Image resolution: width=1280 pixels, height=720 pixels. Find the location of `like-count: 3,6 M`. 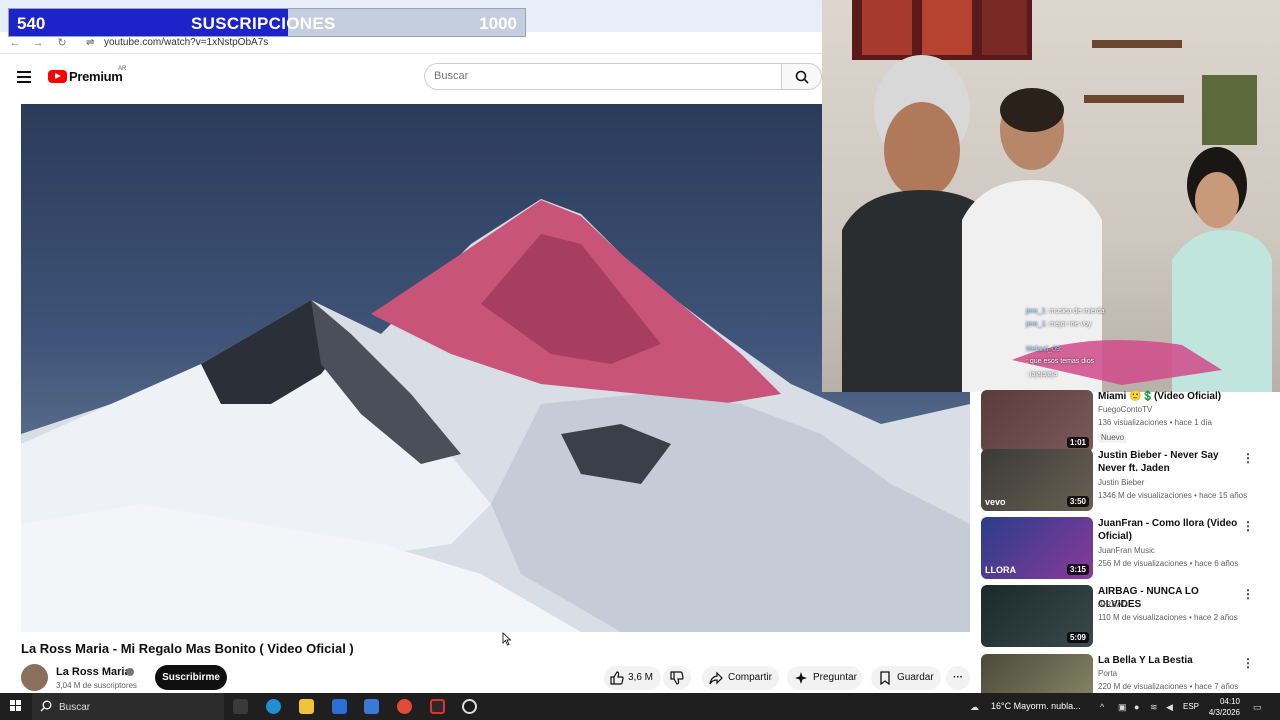

like-count: 3,6 M is located at coordinates (641, 677).